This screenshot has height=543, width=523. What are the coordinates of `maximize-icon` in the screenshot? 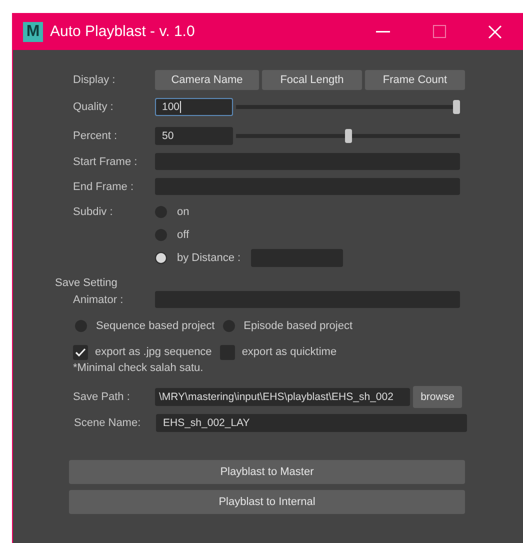 It's located at (439, 31).